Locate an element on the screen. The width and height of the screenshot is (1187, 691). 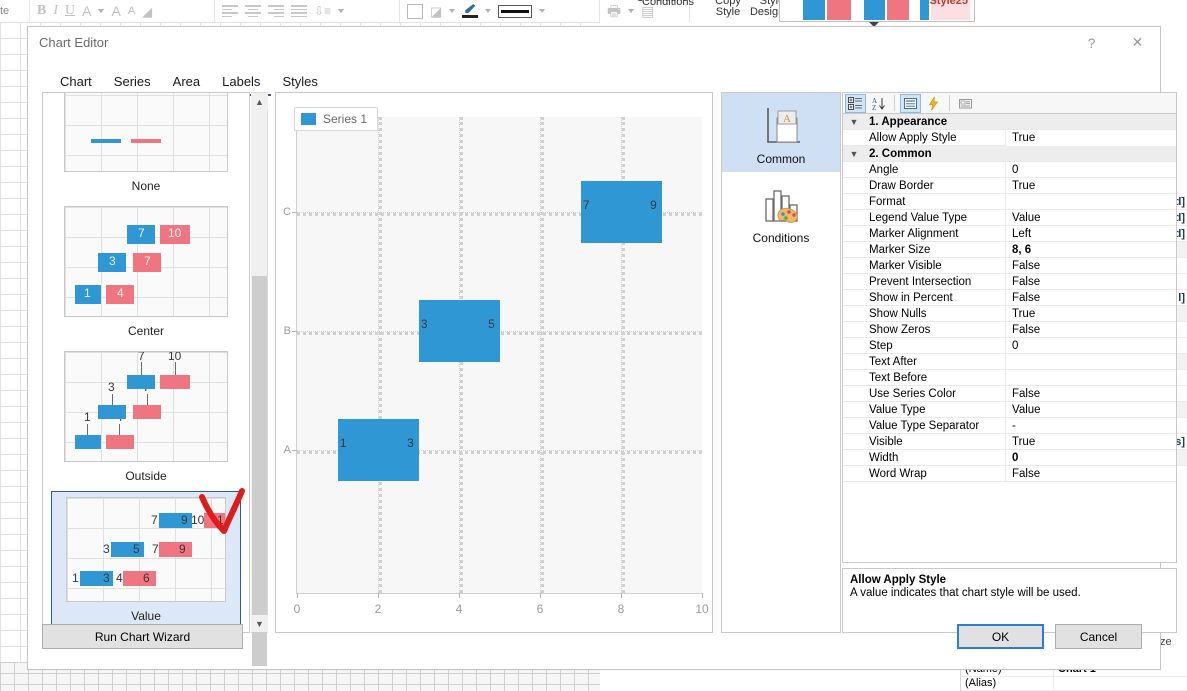
chart-bar-label-b-end: 5 is located at coordinates (491, 323).